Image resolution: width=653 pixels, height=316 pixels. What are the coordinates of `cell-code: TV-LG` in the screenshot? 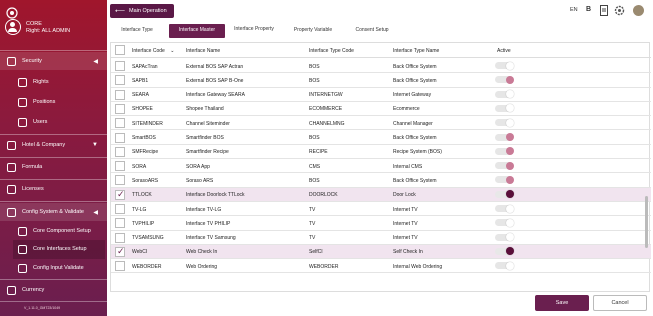 It's located at (139, 209).